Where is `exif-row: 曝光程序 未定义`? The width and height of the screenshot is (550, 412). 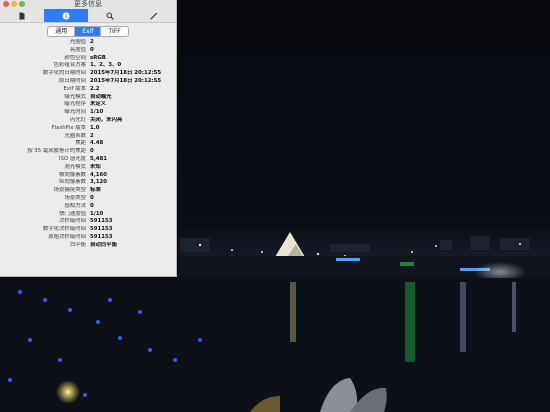 exif-row: 曝光程序 未定义 is located at coordinates (88, 105).